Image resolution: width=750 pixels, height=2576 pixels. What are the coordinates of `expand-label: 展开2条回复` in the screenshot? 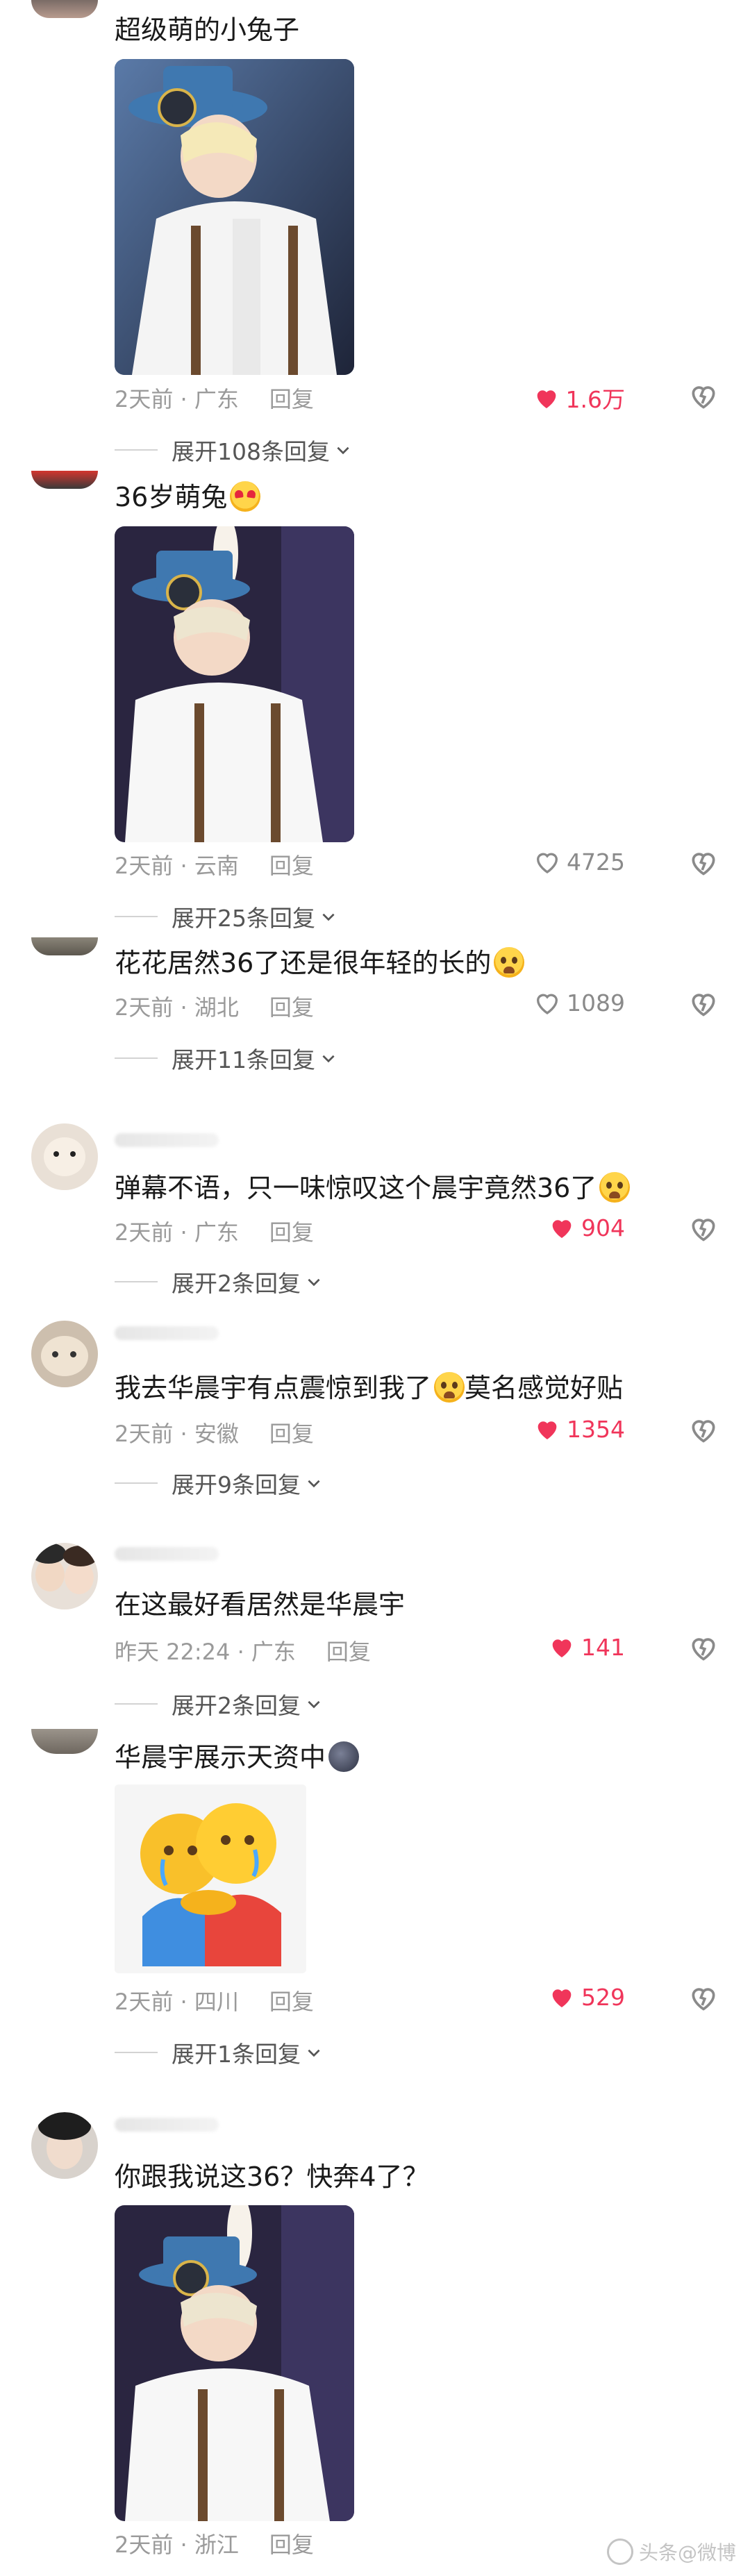 It's located at (236, 1705).